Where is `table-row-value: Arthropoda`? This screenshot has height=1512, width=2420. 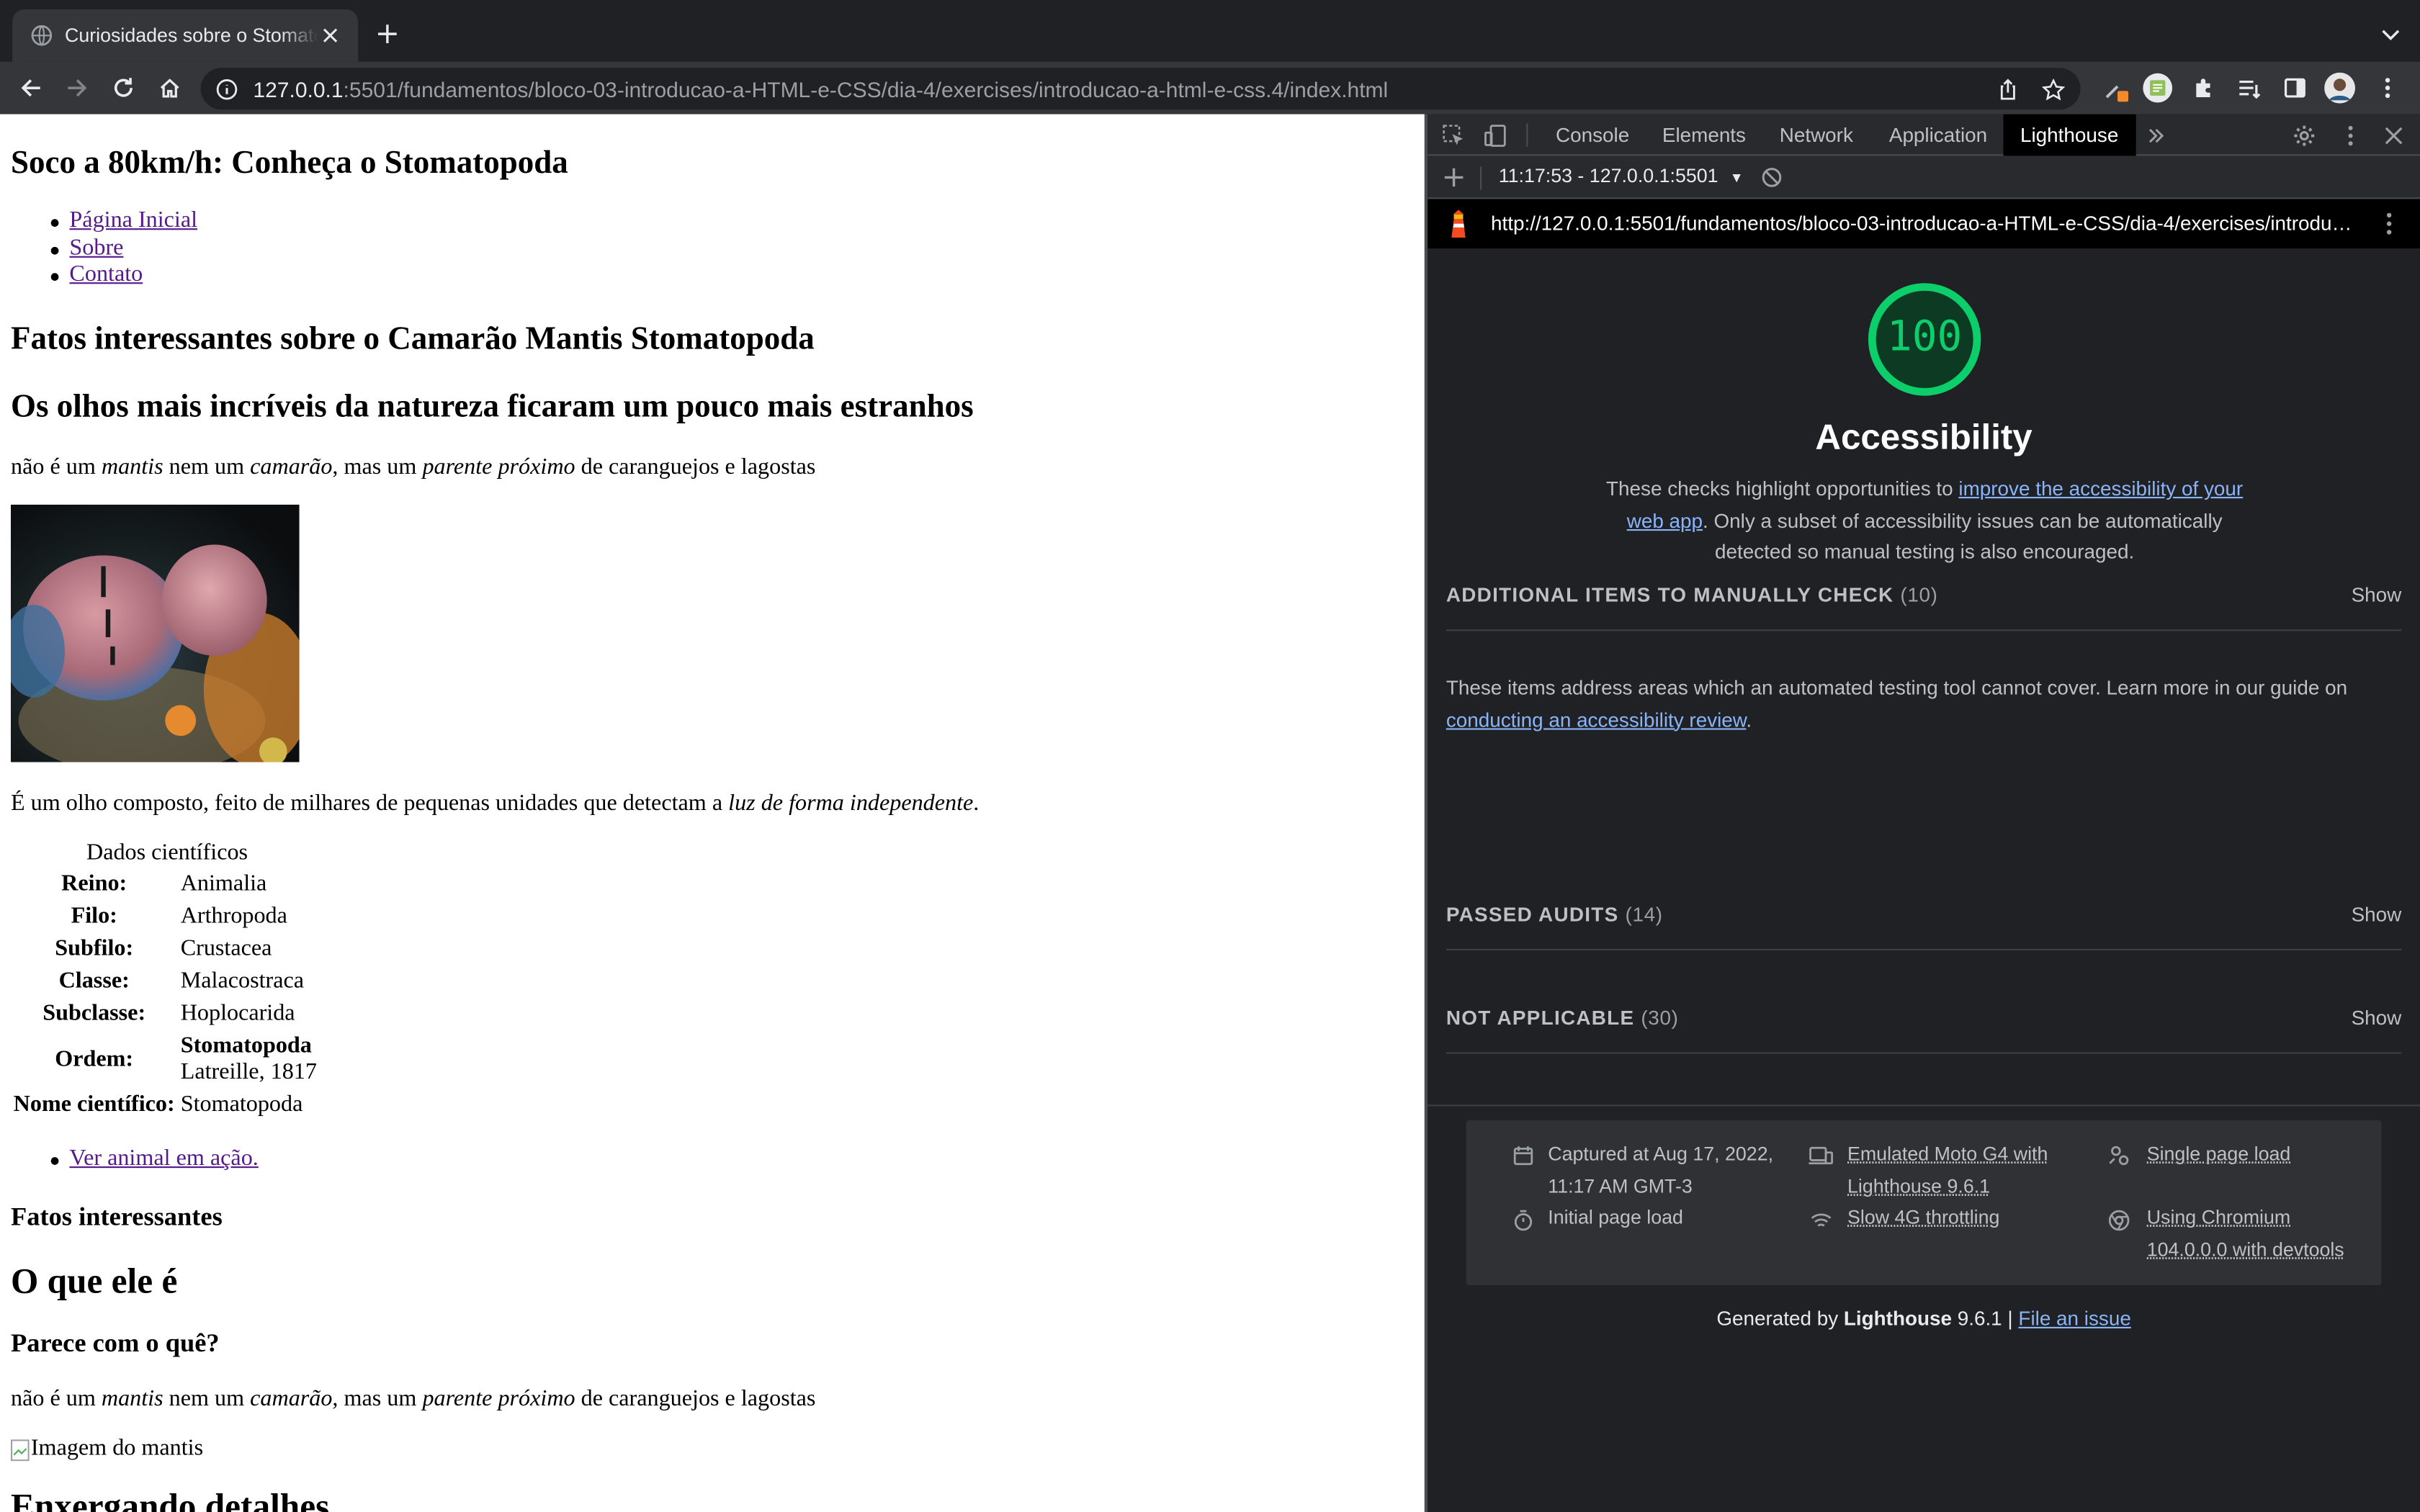
table-row-value: Arthropoda is located at coordinates (234, 916).